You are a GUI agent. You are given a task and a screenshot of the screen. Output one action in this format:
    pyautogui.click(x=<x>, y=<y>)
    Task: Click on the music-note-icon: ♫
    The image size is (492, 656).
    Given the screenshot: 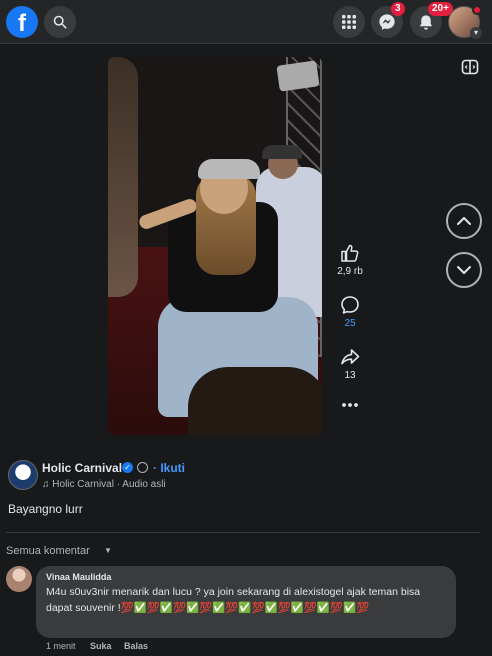 What is the action you would take?
    pyautogui.click(x=46, y=484)
    